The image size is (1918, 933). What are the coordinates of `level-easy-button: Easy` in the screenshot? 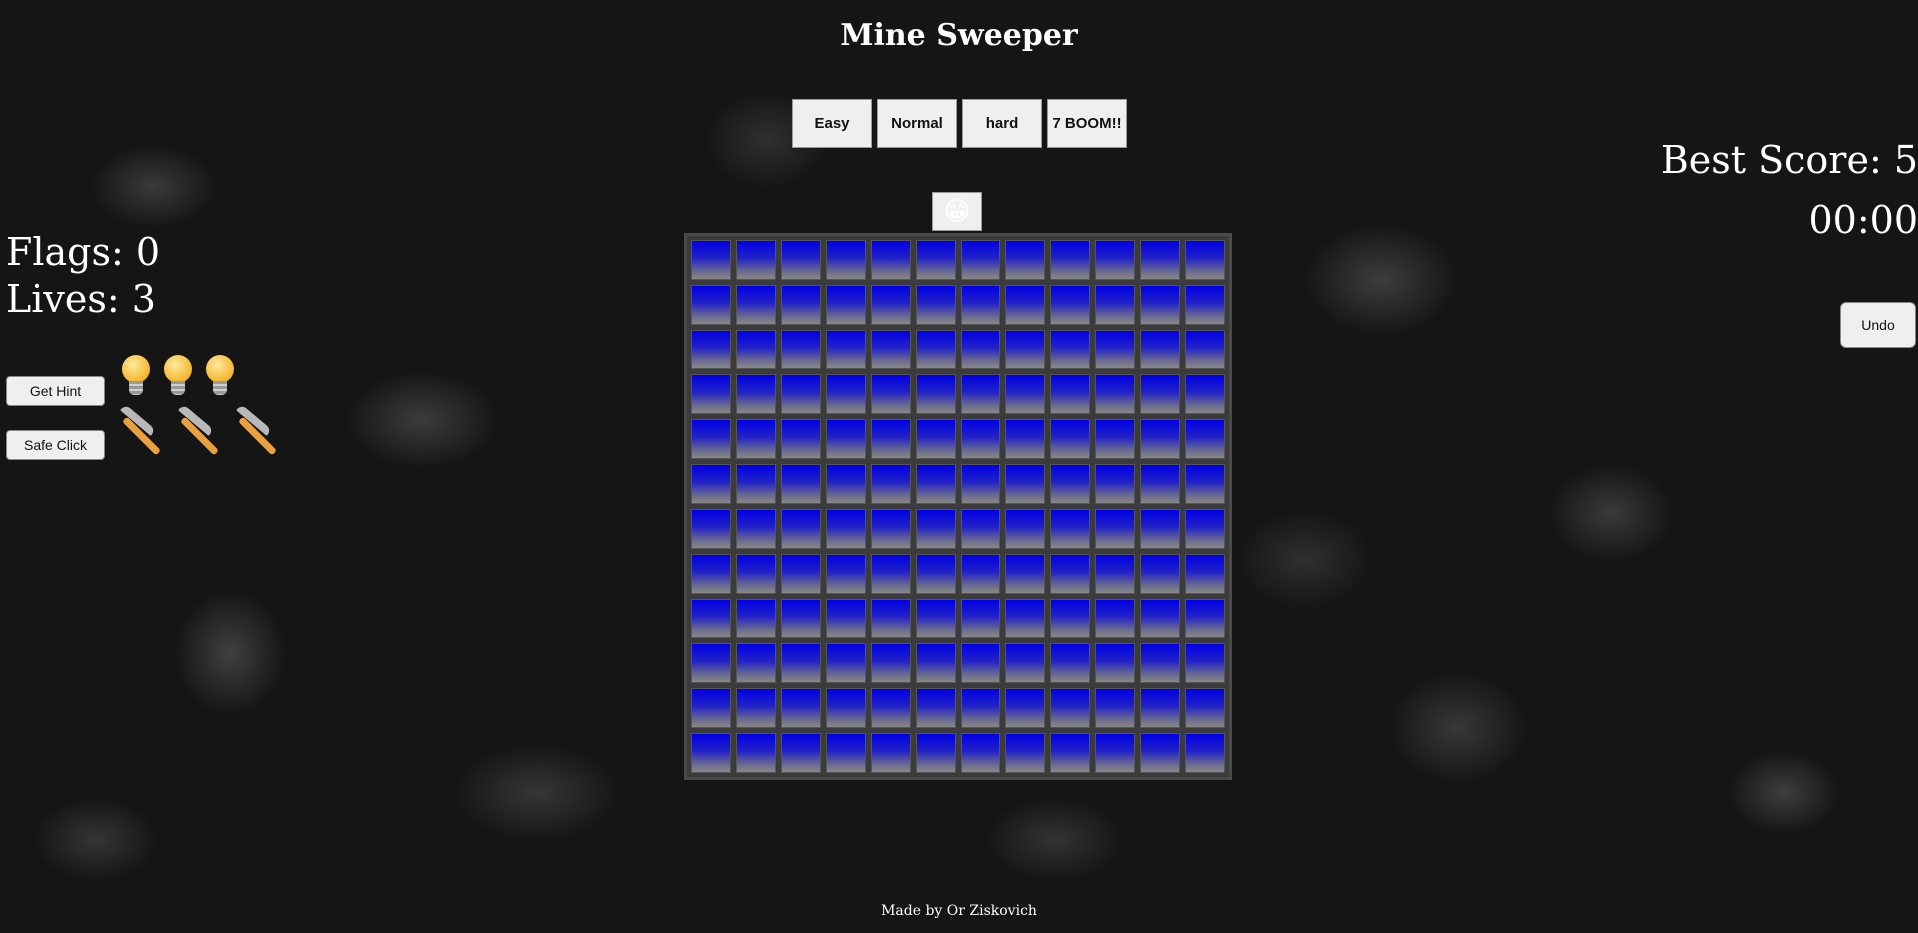 It's located at (832, 123).